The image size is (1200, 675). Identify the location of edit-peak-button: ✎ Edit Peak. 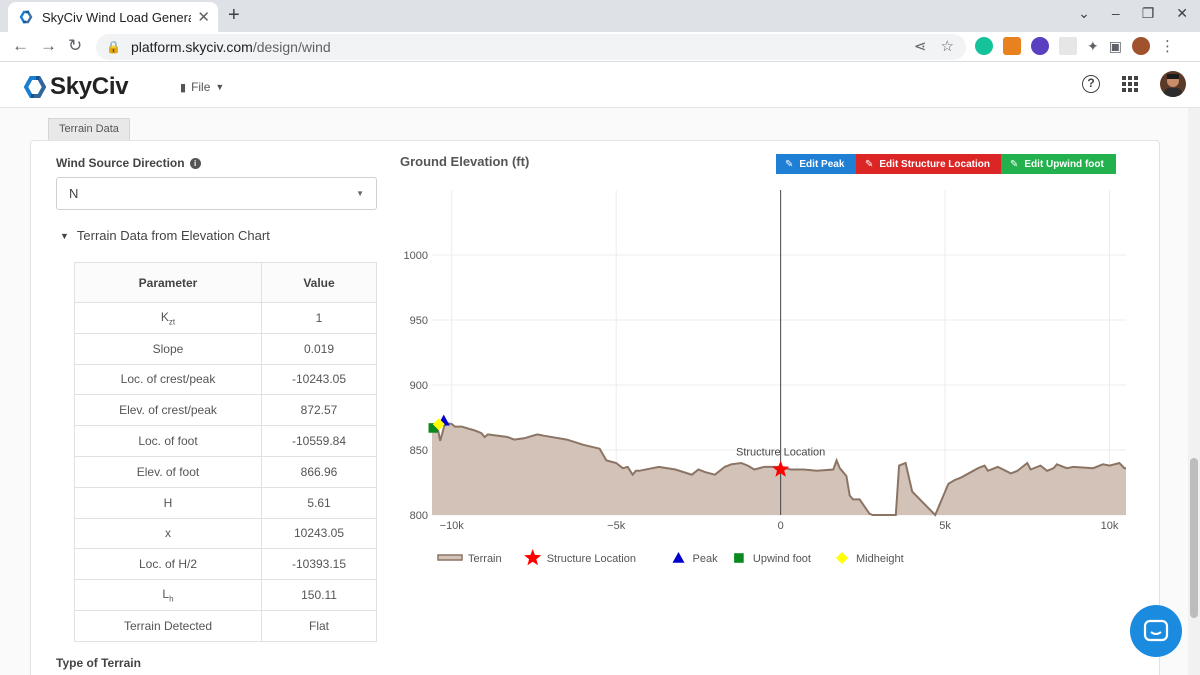
(816, 164).